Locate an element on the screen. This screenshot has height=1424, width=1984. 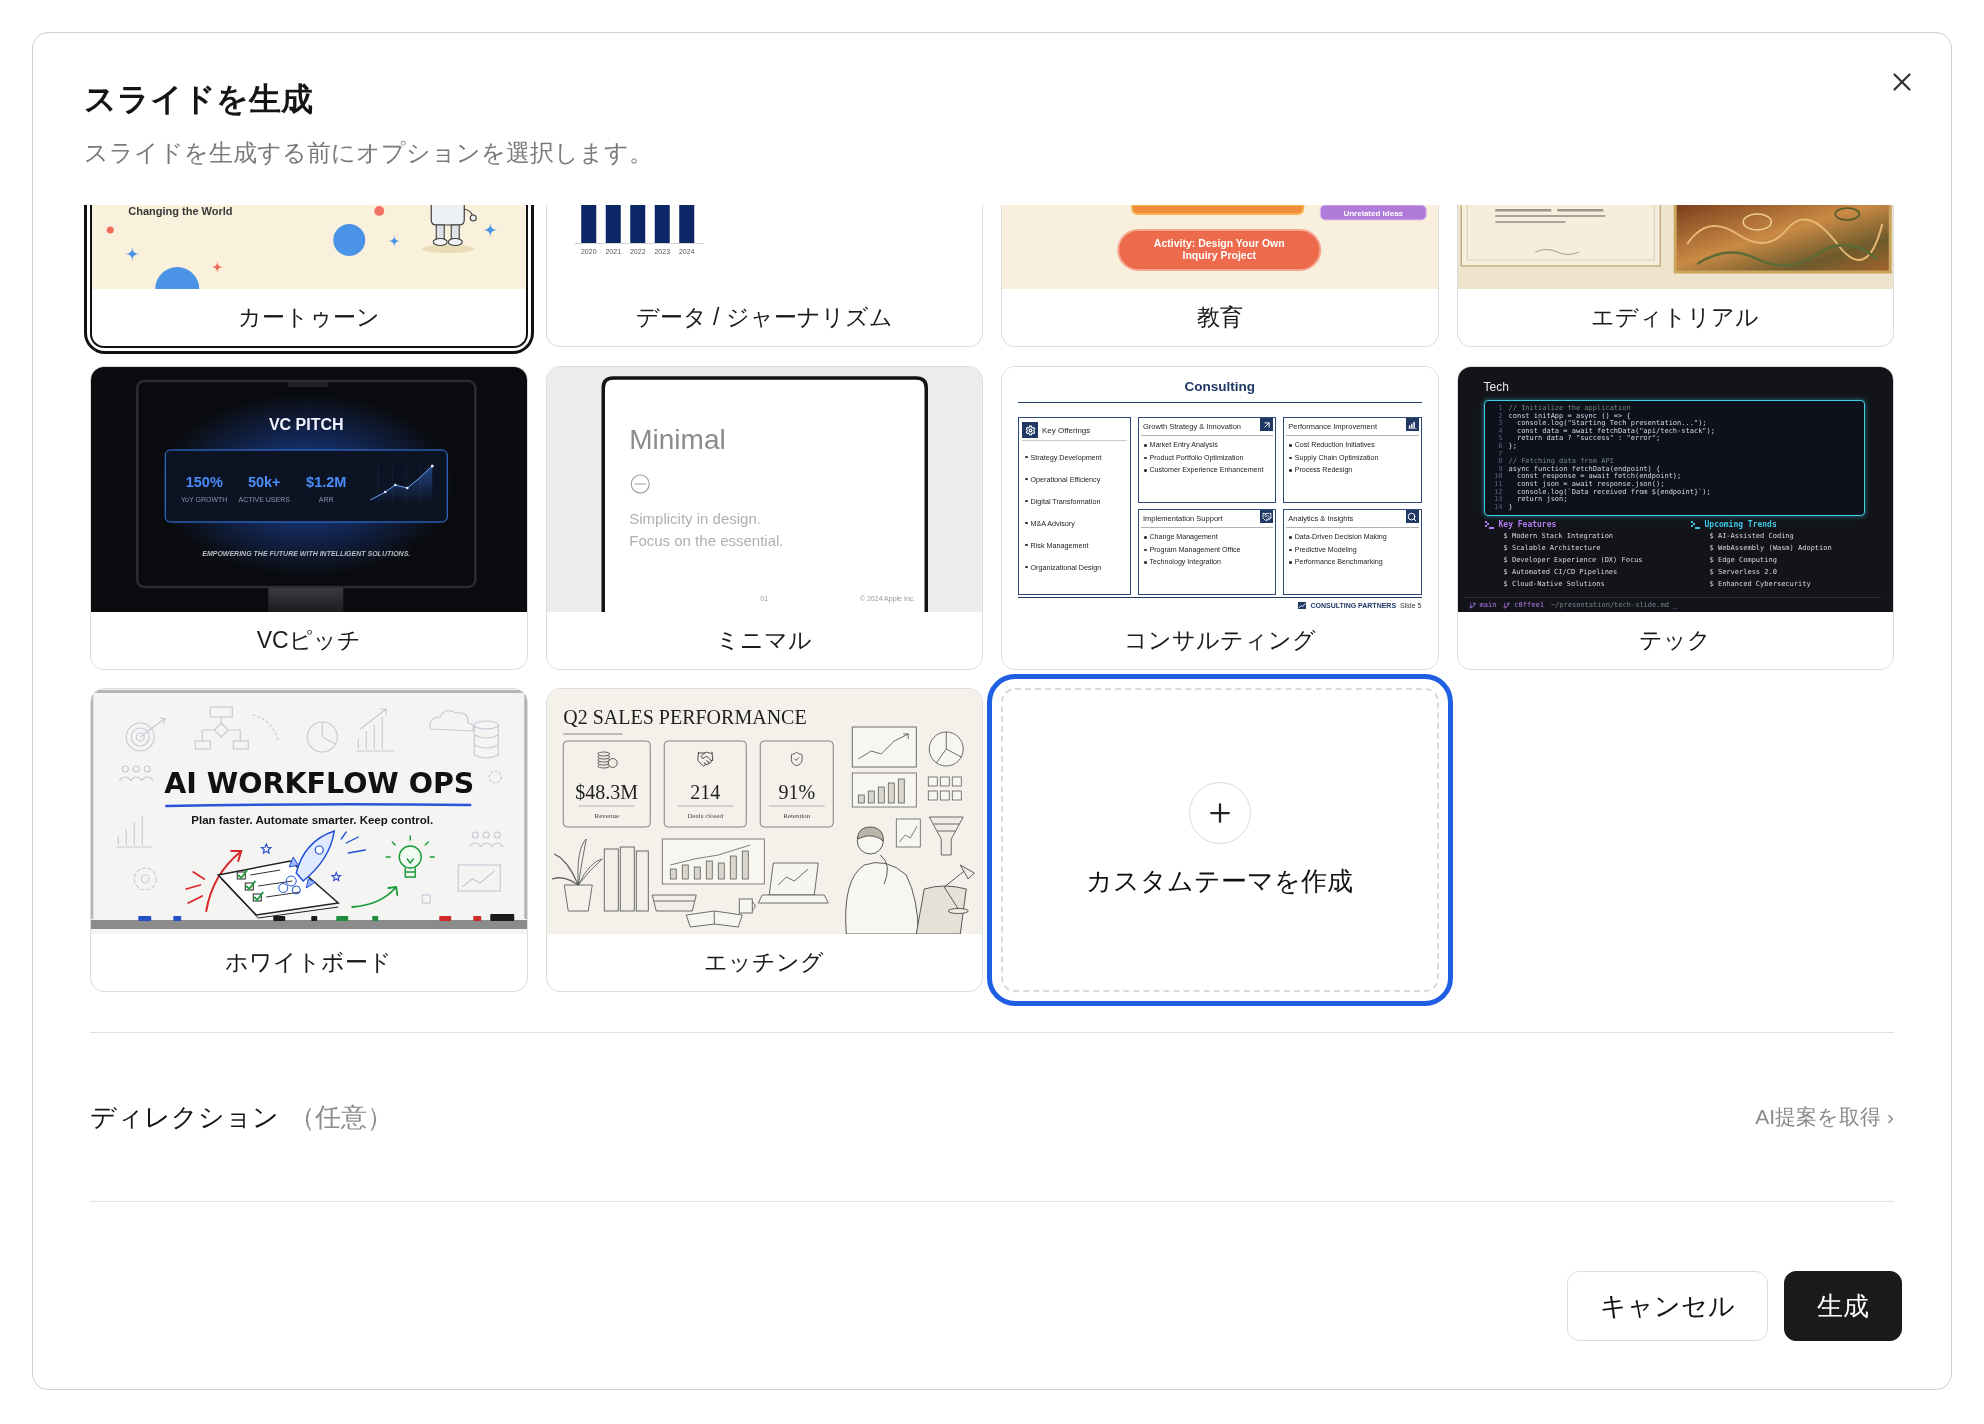
robot-drawing is located at coordinates (449, 229).